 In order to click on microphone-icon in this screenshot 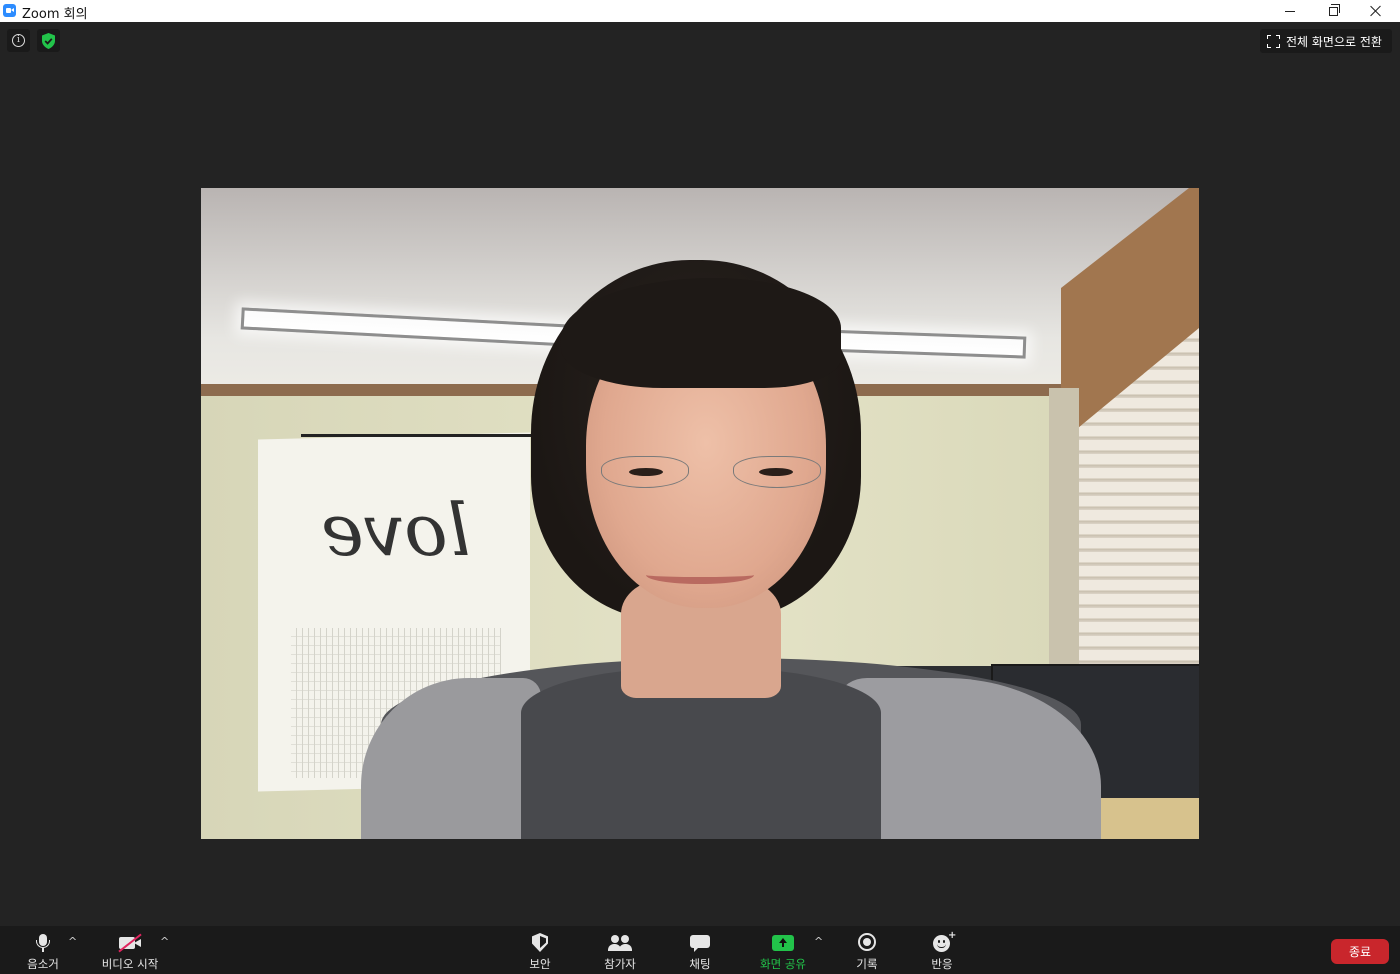, I will do `click(43, 943)`.